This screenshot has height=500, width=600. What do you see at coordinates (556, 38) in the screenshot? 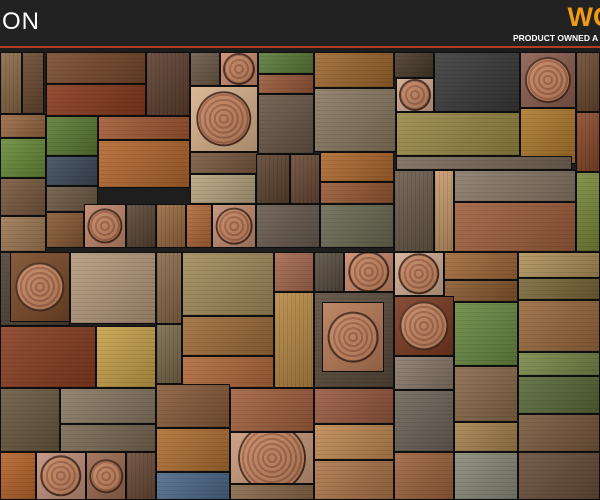
I see `brand-tagline: PRODUCT OWNED A` at bounding box center [556, 38].